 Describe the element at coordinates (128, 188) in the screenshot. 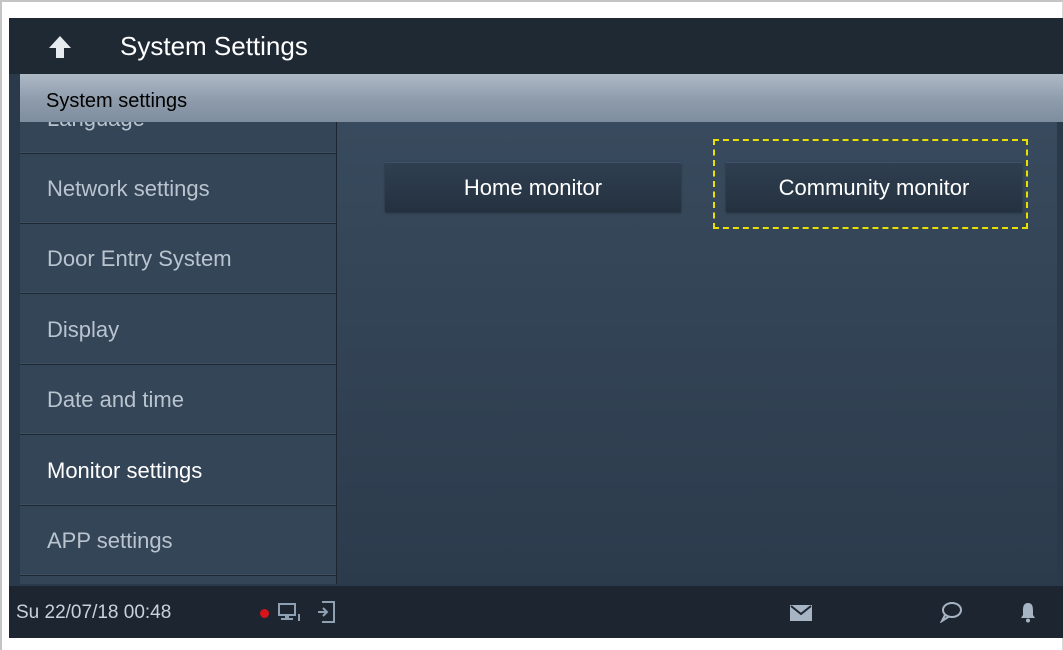

I see `sidebar-item-label: Network settings` at that location.